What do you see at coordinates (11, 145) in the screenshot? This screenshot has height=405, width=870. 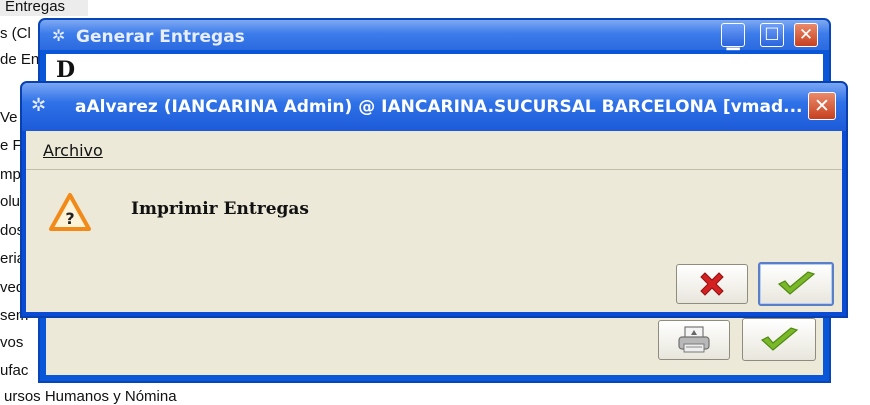 I see `bg-menu-item: e F` at bounding box center [11, 145].